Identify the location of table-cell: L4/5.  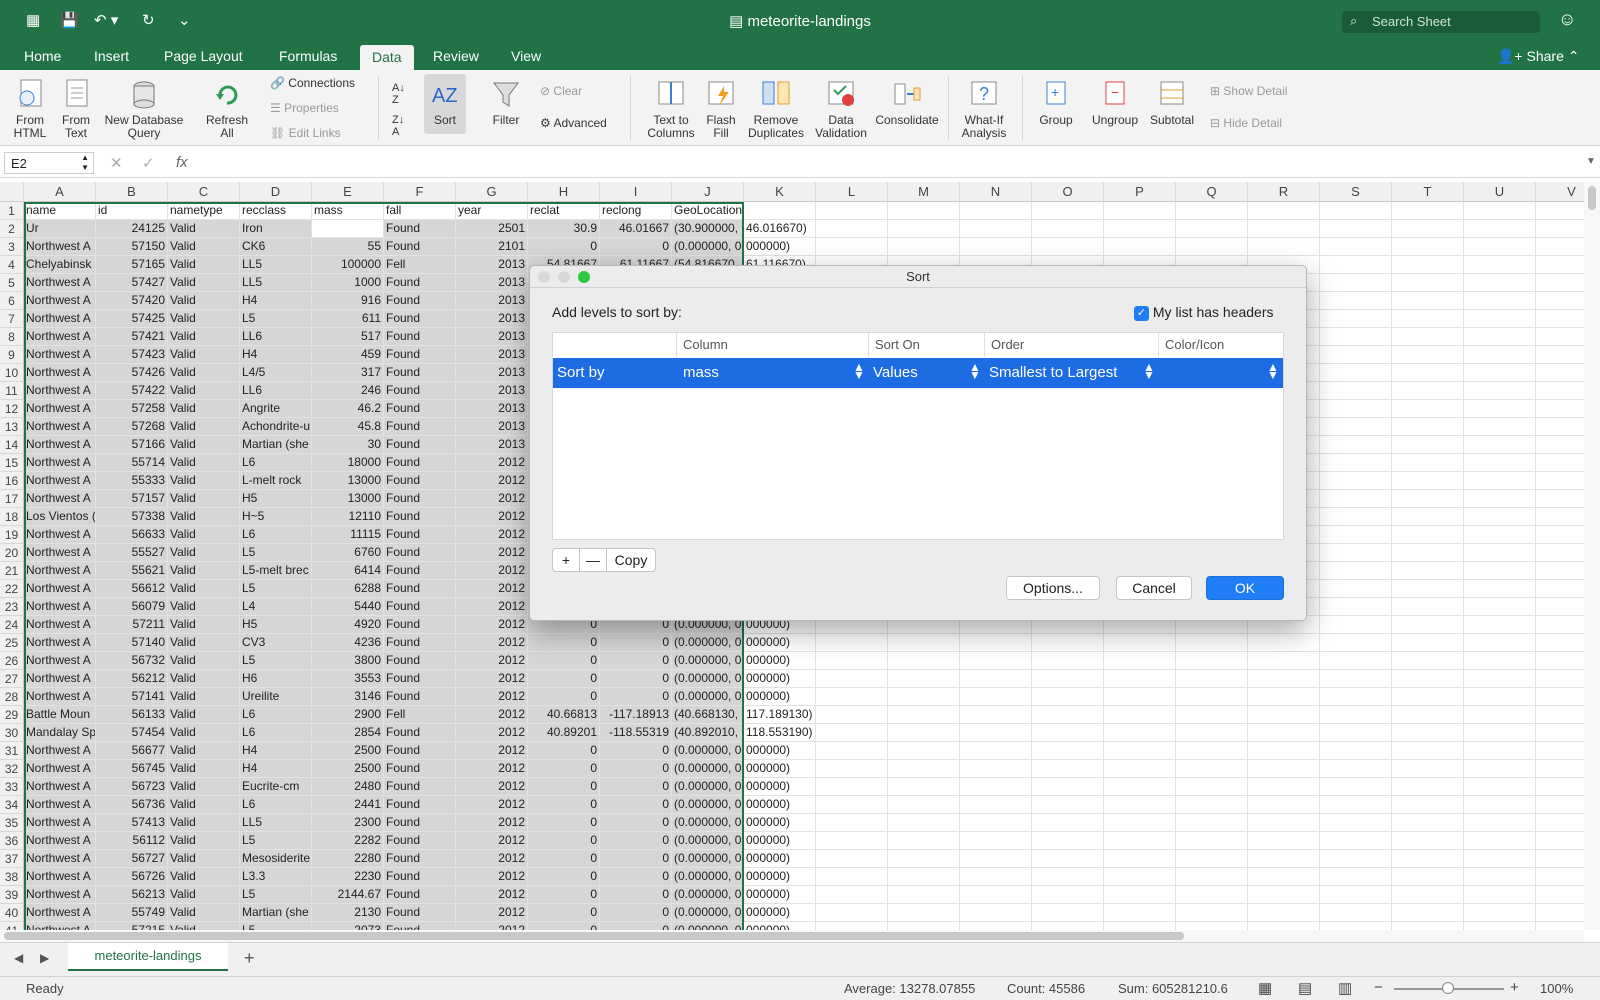
(276, 373).